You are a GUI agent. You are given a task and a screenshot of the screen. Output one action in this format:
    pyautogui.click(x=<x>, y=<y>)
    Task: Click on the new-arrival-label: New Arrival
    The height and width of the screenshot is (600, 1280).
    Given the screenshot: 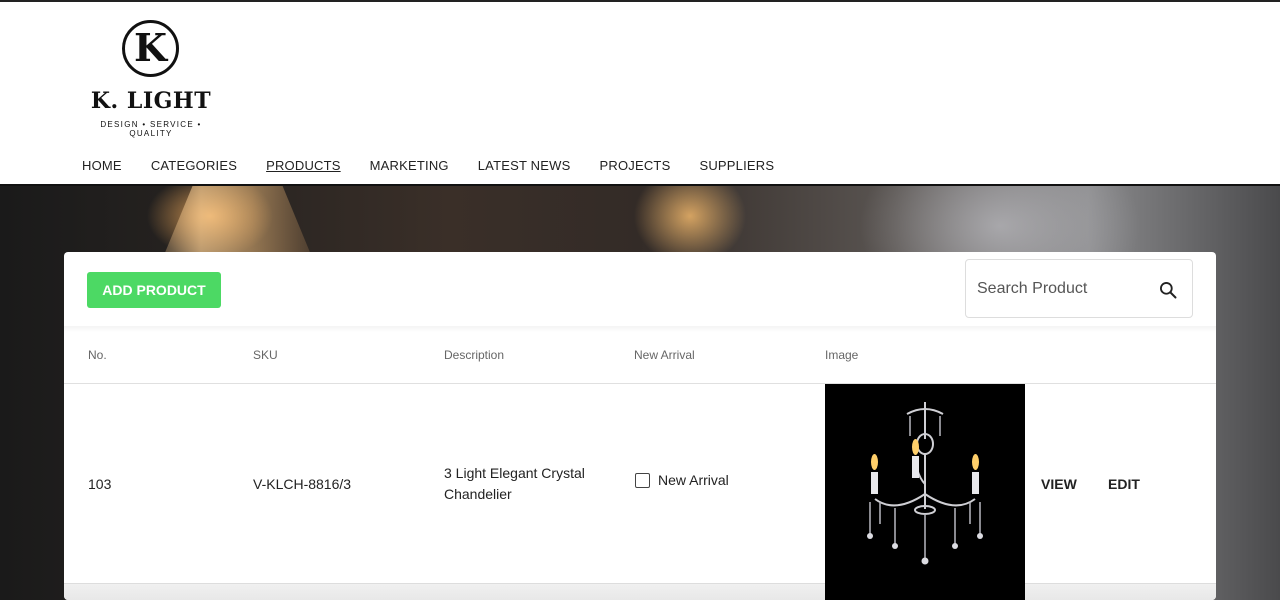 What is the action you would take?
    pyautogui.click(x=693, y=480)
    